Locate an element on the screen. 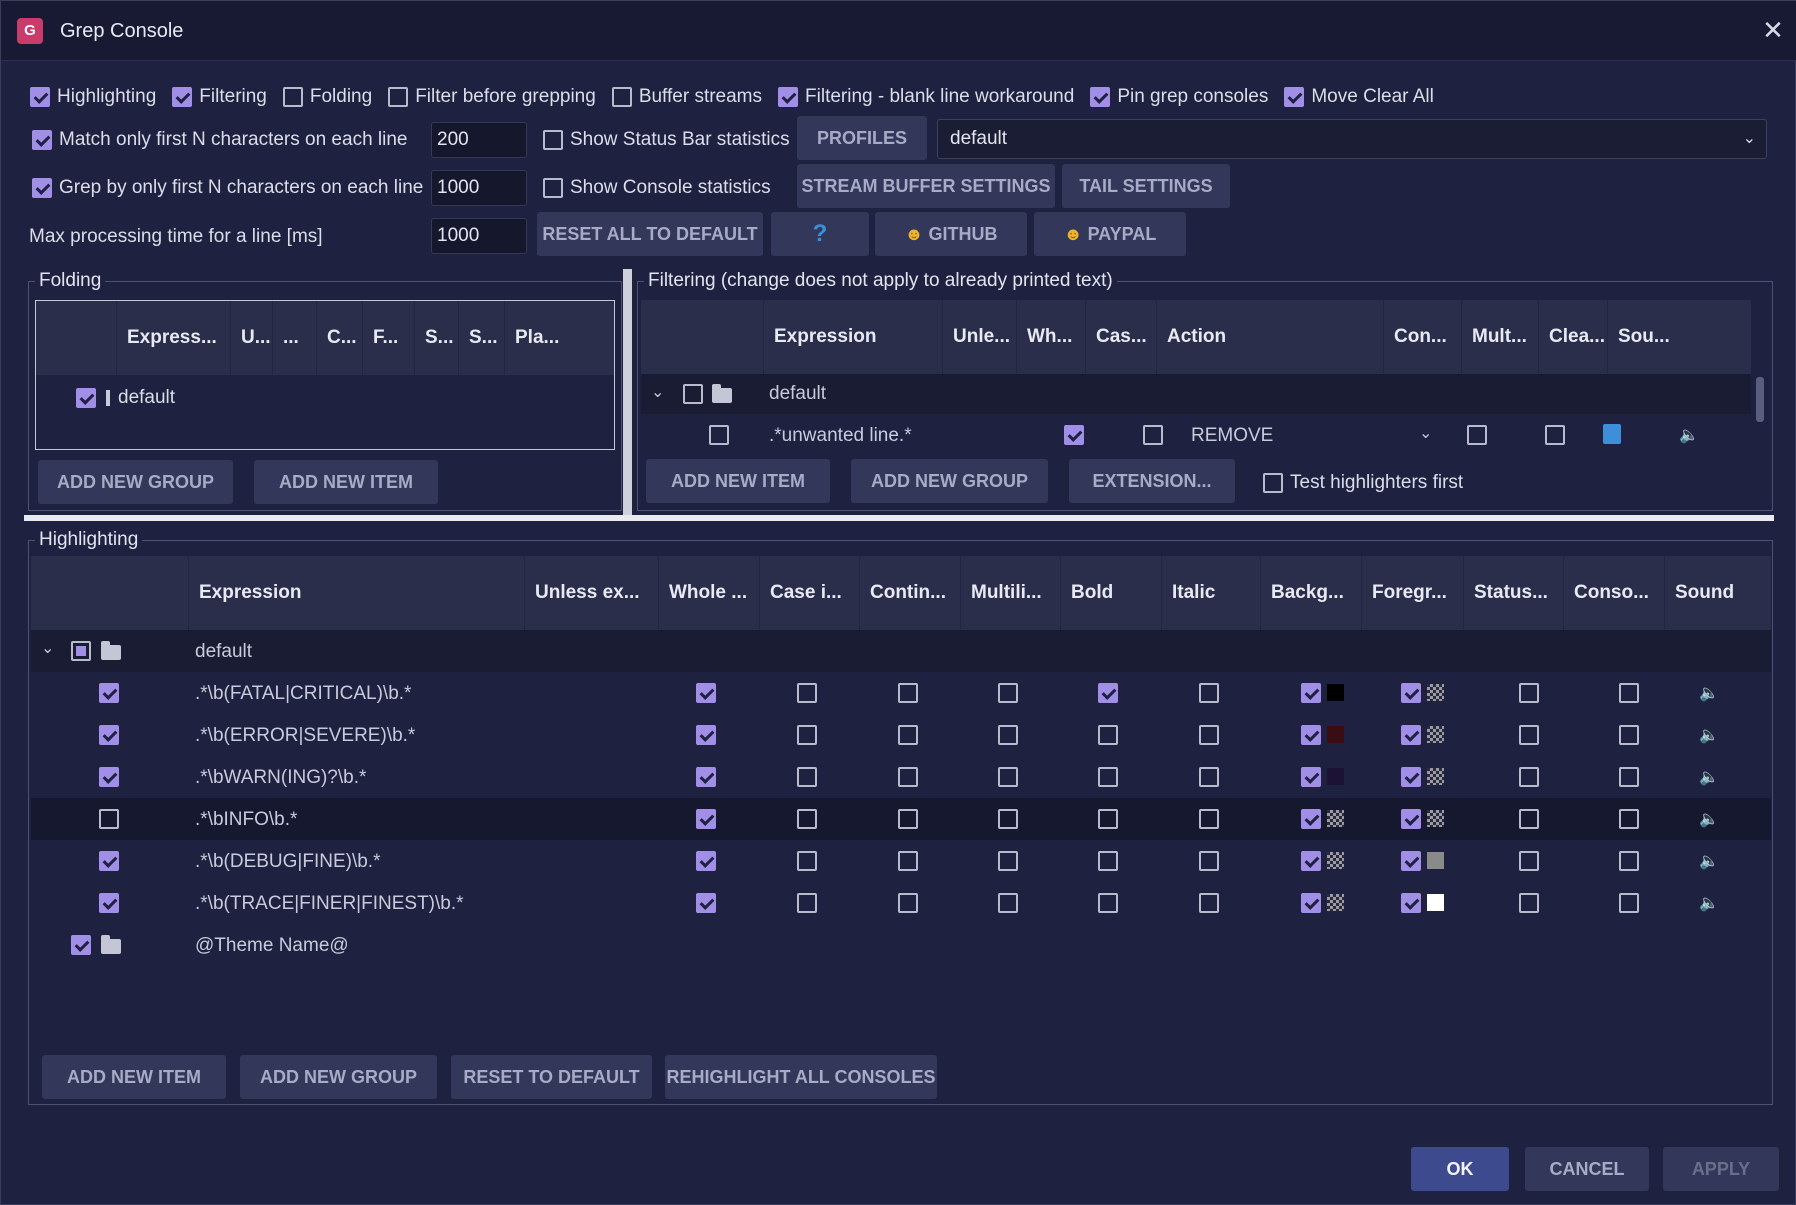  option-3: Filter before grepping is located at coordinates (500, 97).